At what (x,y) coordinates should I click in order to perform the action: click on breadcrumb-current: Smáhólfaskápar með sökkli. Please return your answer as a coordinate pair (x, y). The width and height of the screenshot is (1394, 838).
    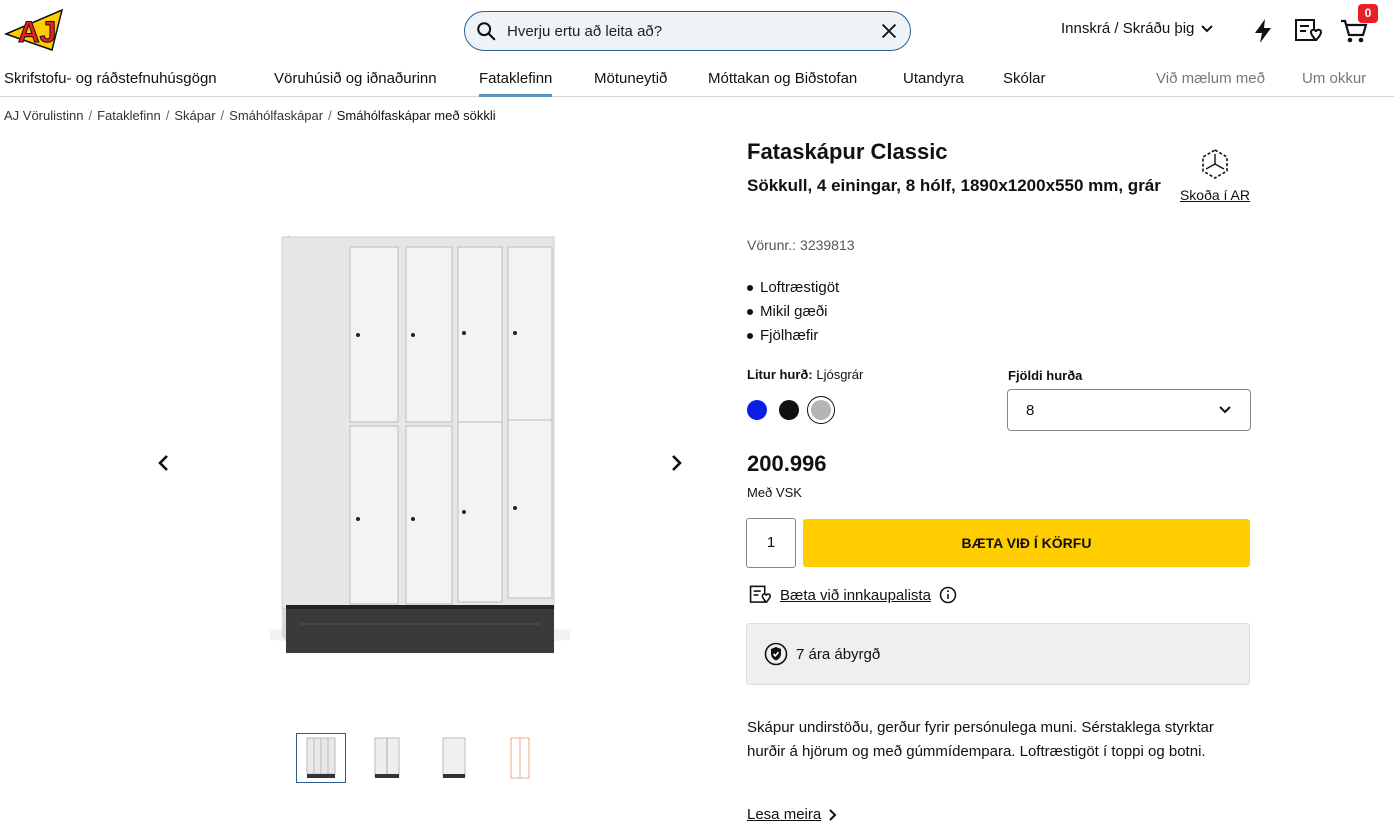
    Looking at the image, I should click on (416, 115).